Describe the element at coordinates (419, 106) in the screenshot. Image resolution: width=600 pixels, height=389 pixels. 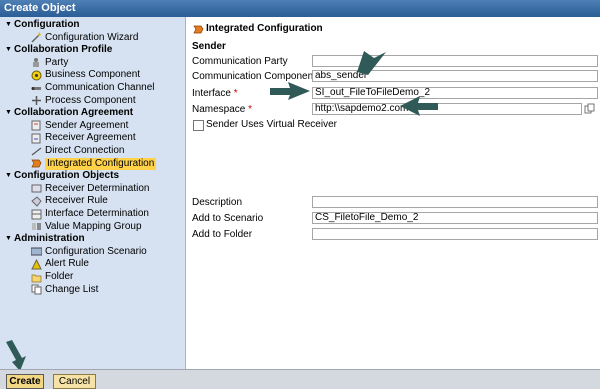
I see `arrow-annotation-namespace` at that location.